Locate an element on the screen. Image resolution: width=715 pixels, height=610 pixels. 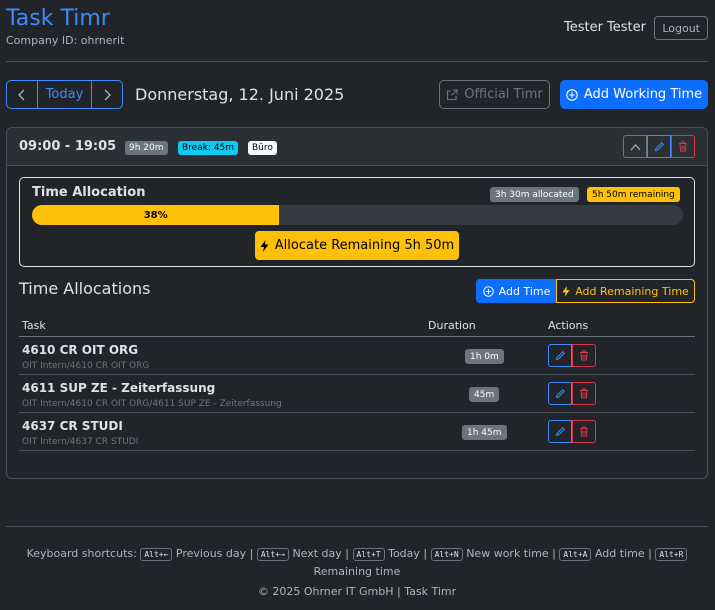
remaining-badge: 5h 50m remaining is located at coordinates (633, 194).